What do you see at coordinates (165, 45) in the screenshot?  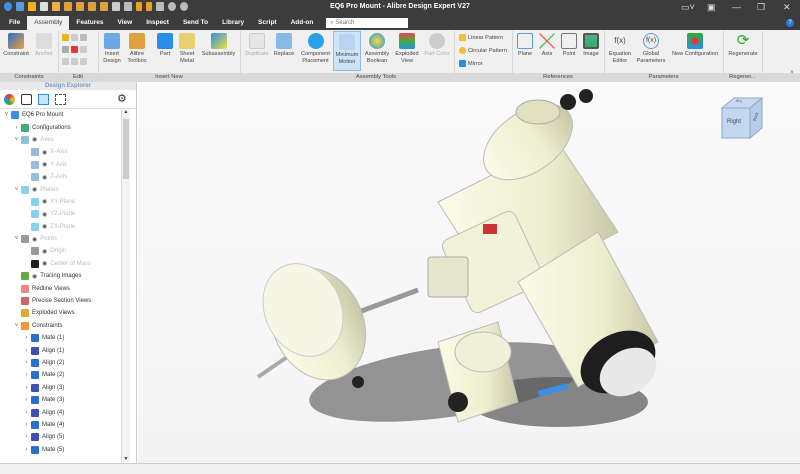 I see `part-button: Part` at bounding box center [165, 45].